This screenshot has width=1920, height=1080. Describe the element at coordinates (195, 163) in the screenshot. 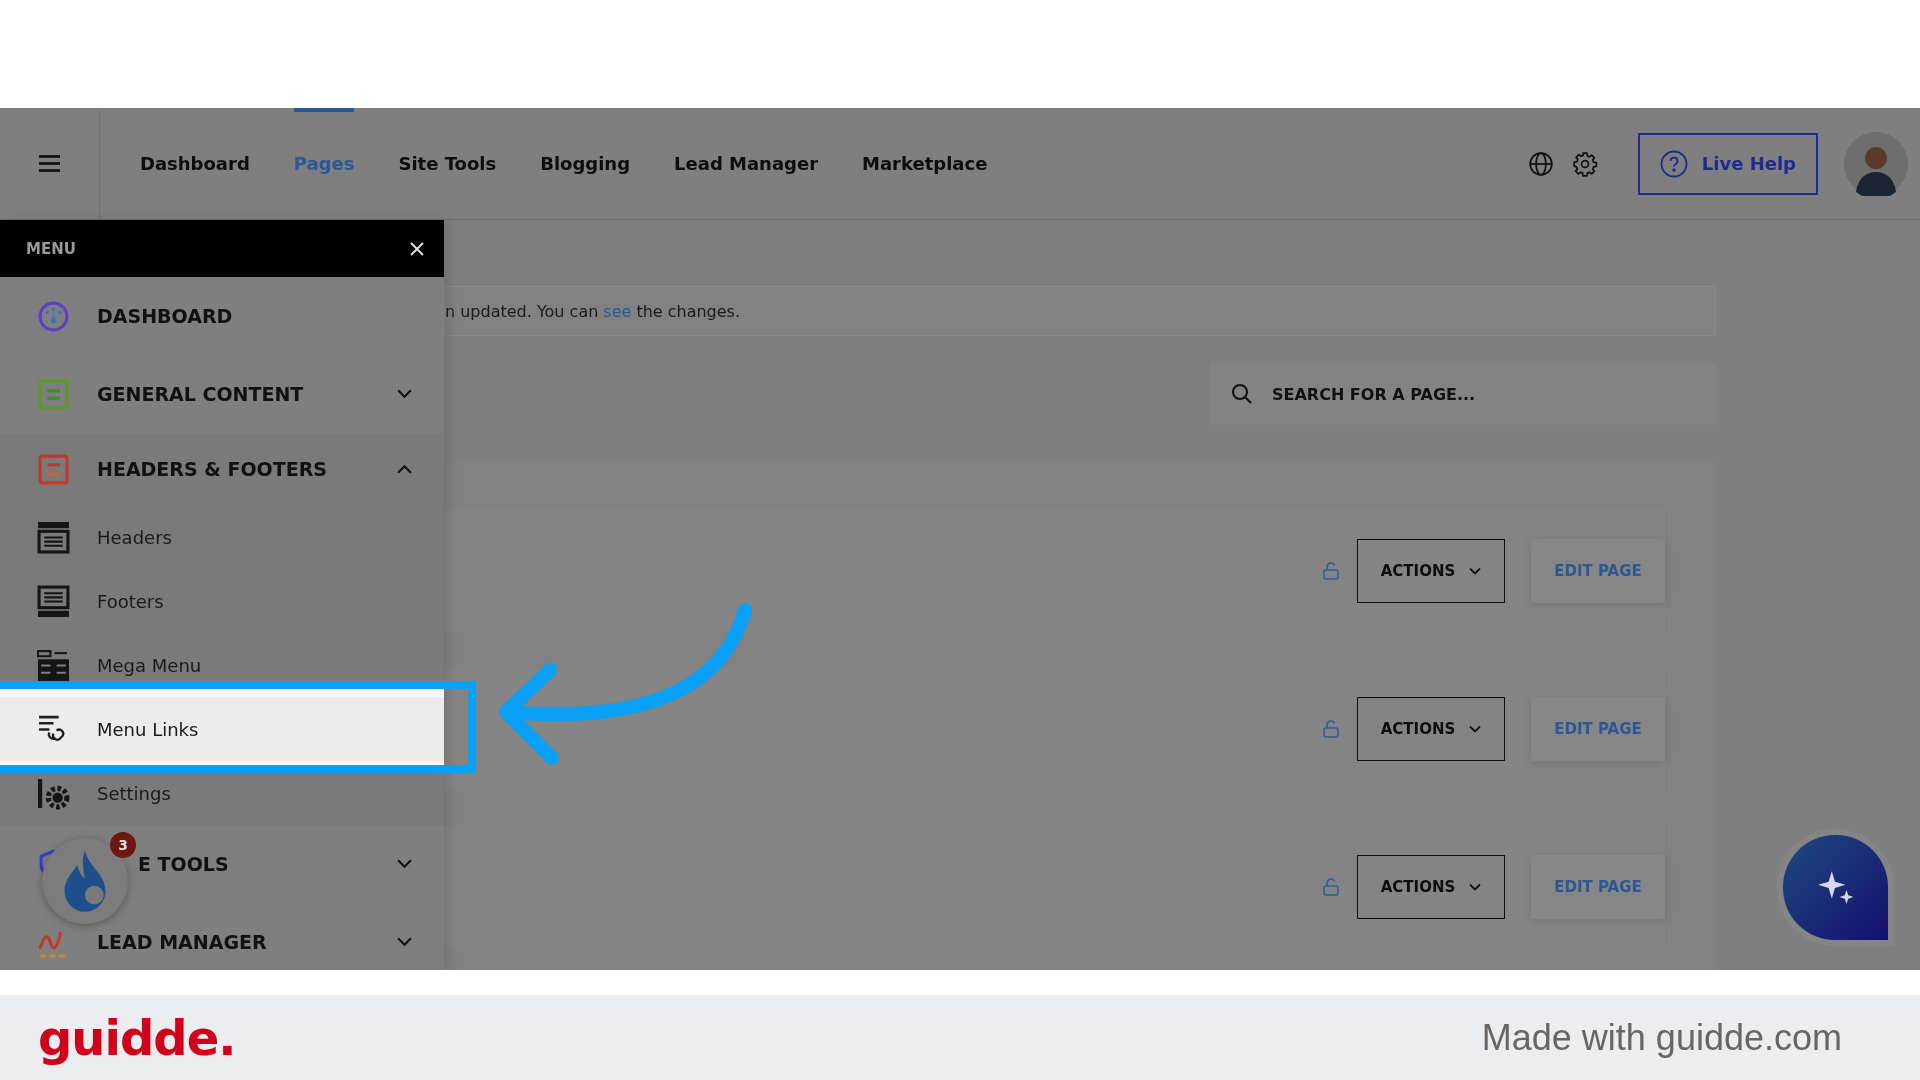

I see `nav-tab: Dashboard` at that location.